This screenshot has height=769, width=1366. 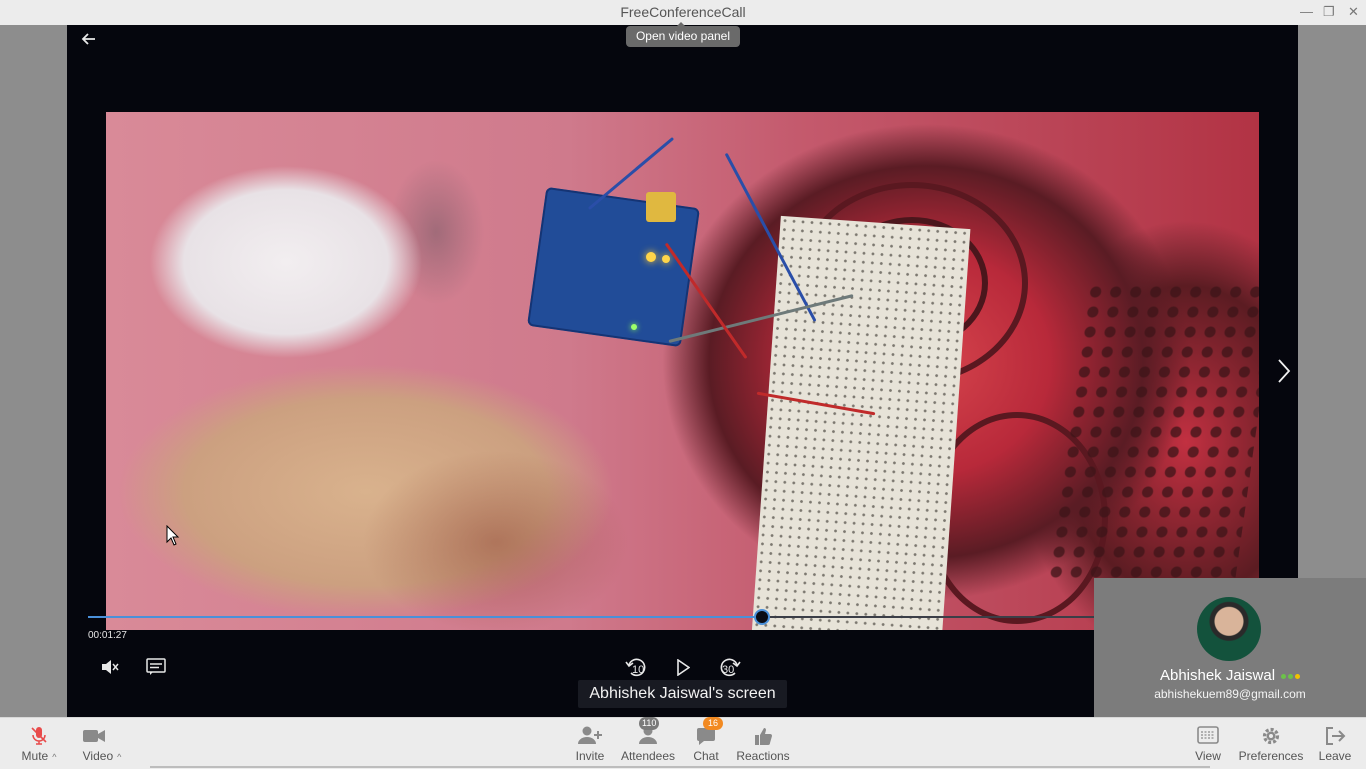 I want to click on progress-fill, so click(x=425, y=617).